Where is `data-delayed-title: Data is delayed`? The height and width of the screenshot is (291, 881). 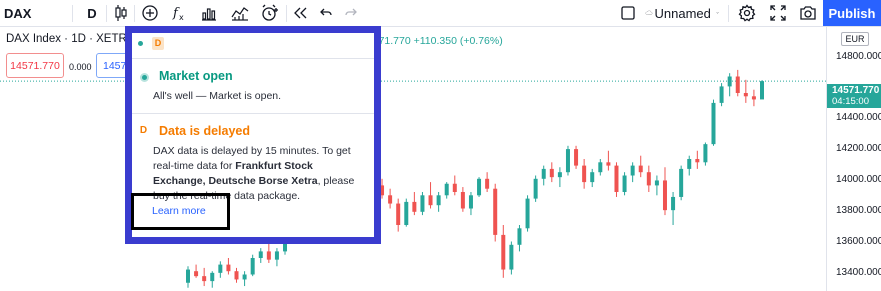
data-delayed-title: Data is delayed is located at coordinates (205, 131).